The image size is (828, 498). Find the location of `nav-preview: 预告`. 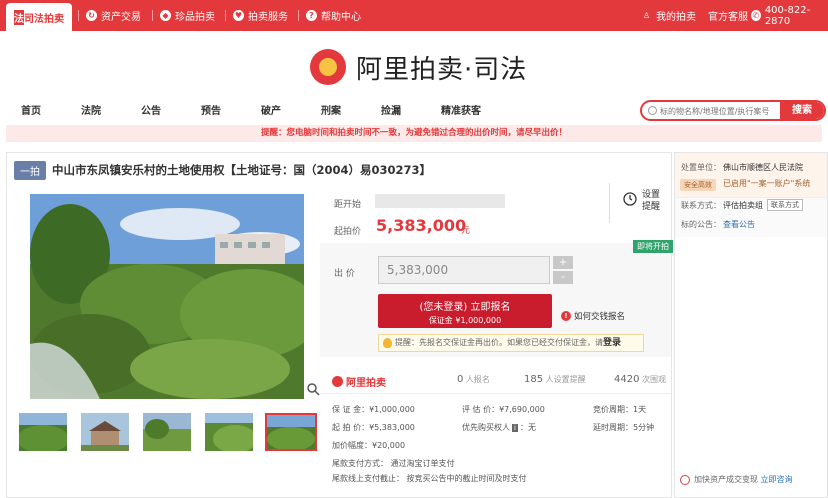

nav-preview: 预告 is located at coordinates (211, 109).